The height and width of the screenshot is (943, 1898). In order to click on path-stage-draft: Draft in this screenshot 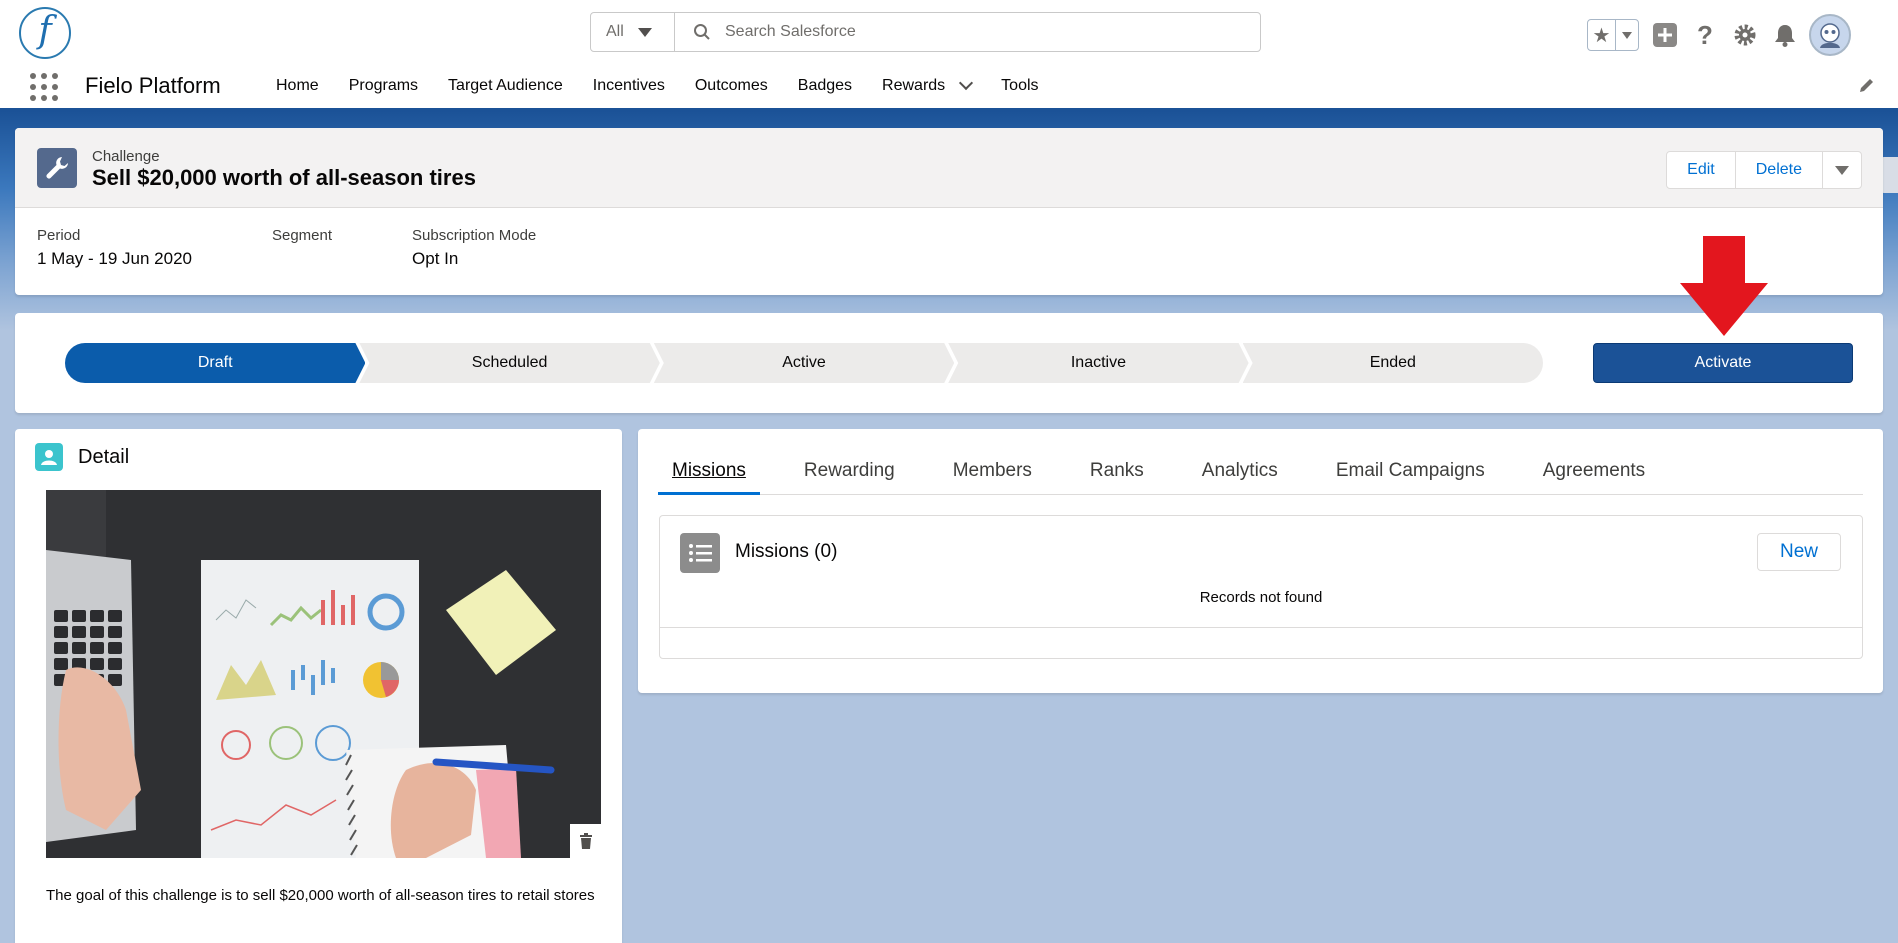, I will do `click(215, 363)`.